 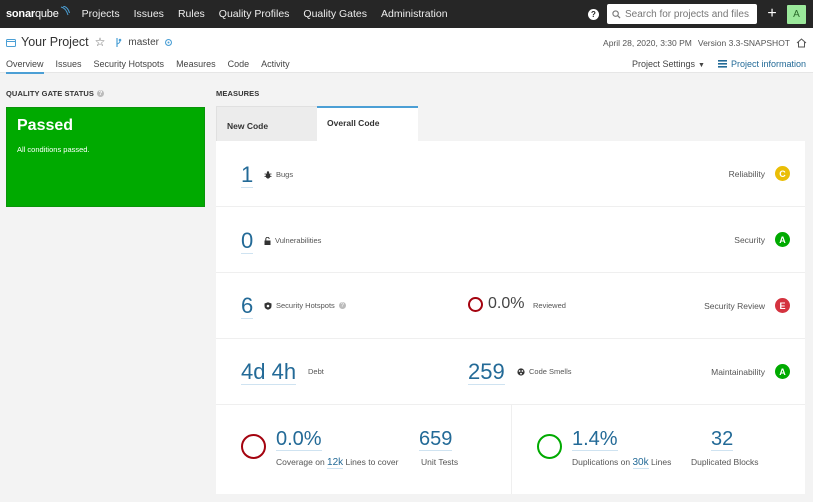 What do you see at coordinates (701, 65) in the screenshot?
I see `caret-down-icon: ▼` at bounding box center [701, 65].